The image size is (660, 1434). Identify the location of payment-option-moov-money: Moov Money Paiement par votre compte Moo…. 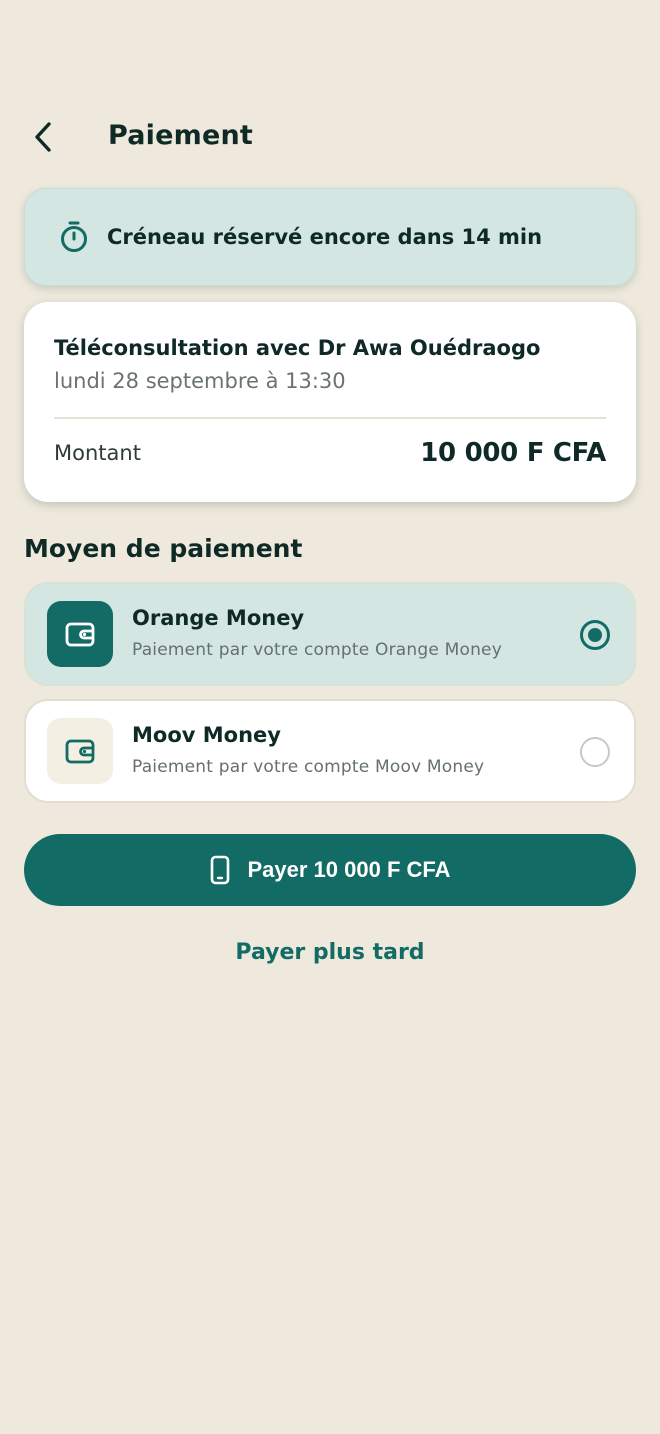
(330, 751).